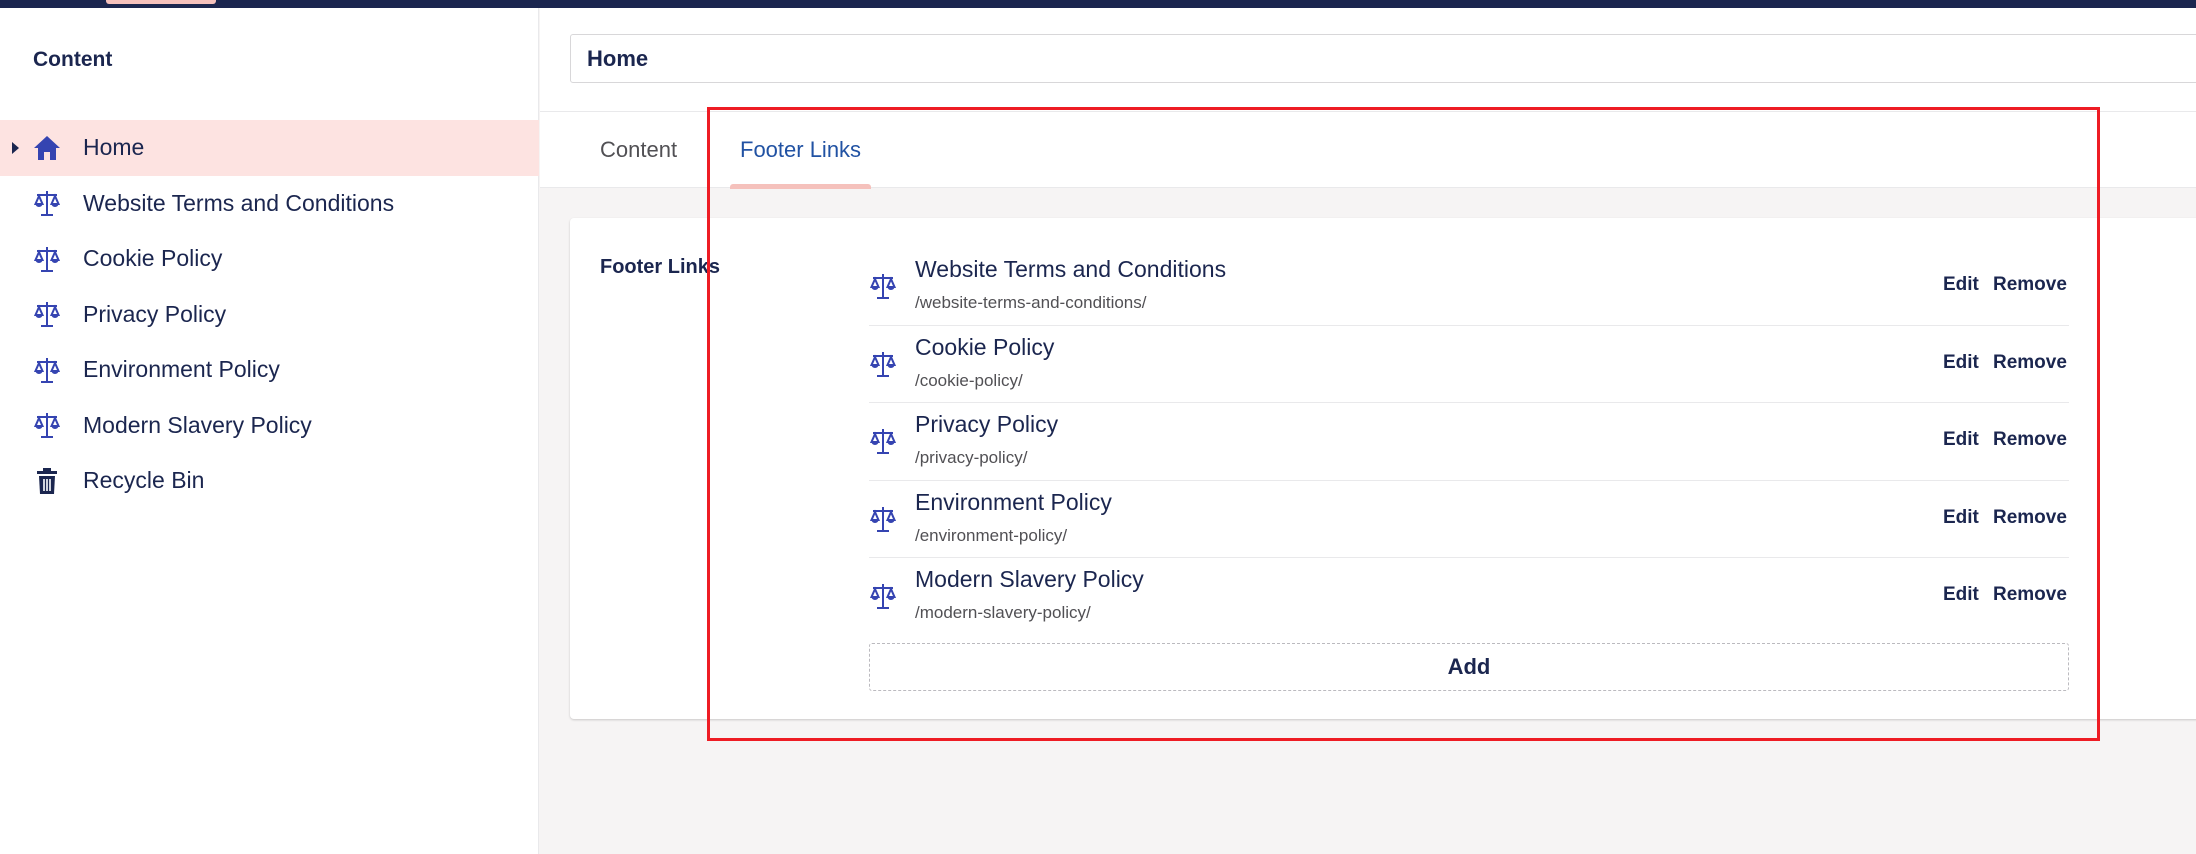  I want to click on active-tab-indicator, so click(801, 186).